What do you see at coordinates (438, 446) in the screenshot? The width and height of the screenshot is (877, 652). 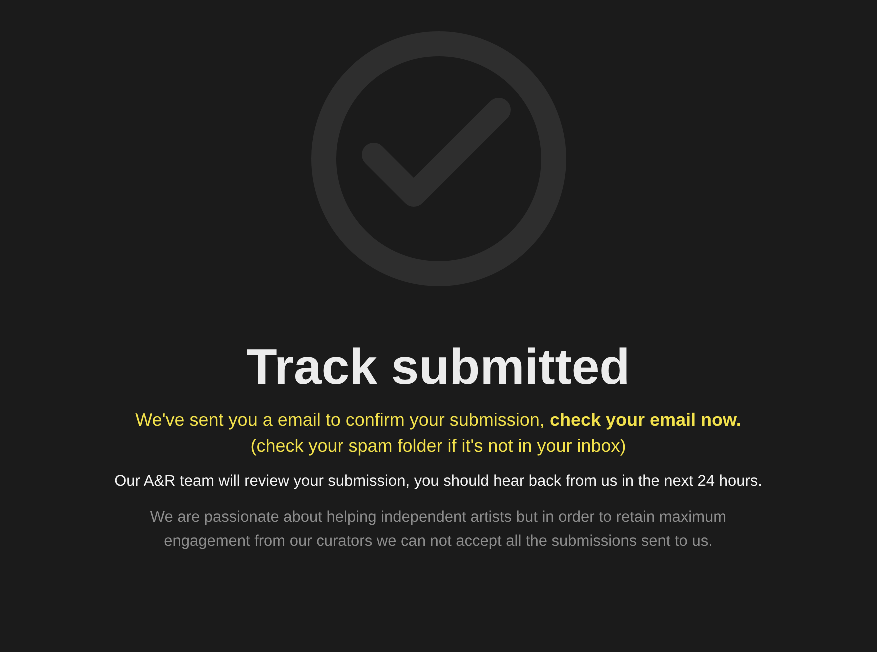 I see `spam-folder-note: (check your spam folder if it's not in your inbox)` at bounding box center [438, 446].